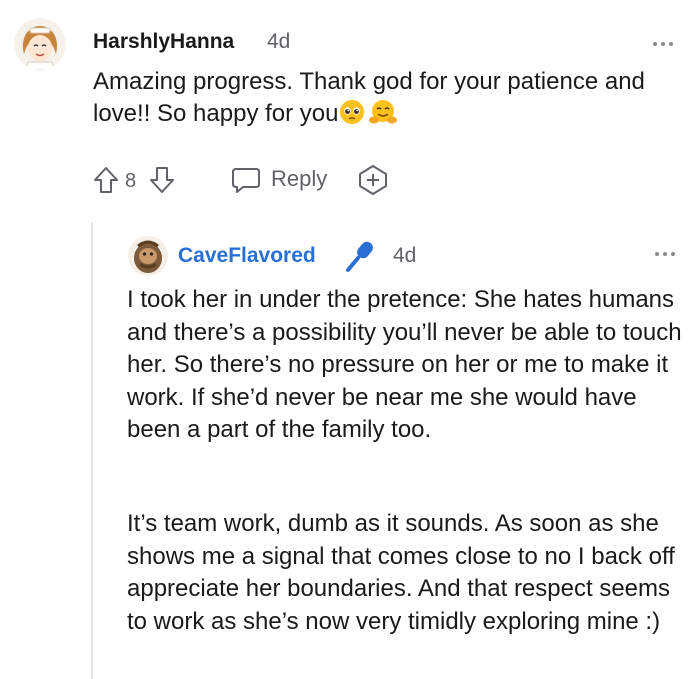  I want to click on avatar-girl-icon, so click(40, 44).